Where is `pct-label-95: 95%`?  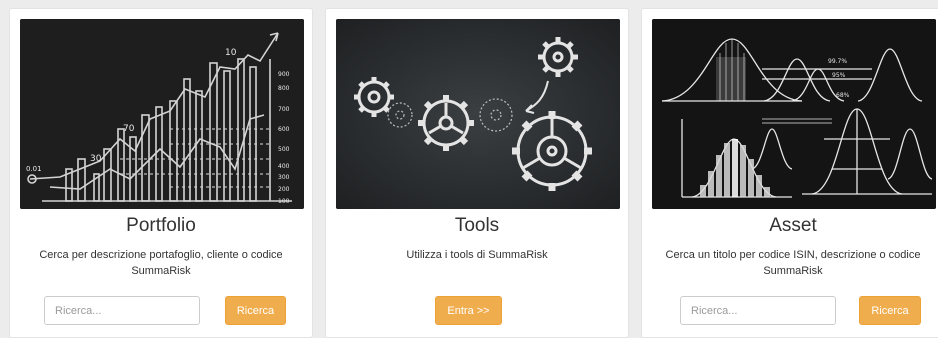 pct-label-95: 95% is located at coordinates (839, 75).